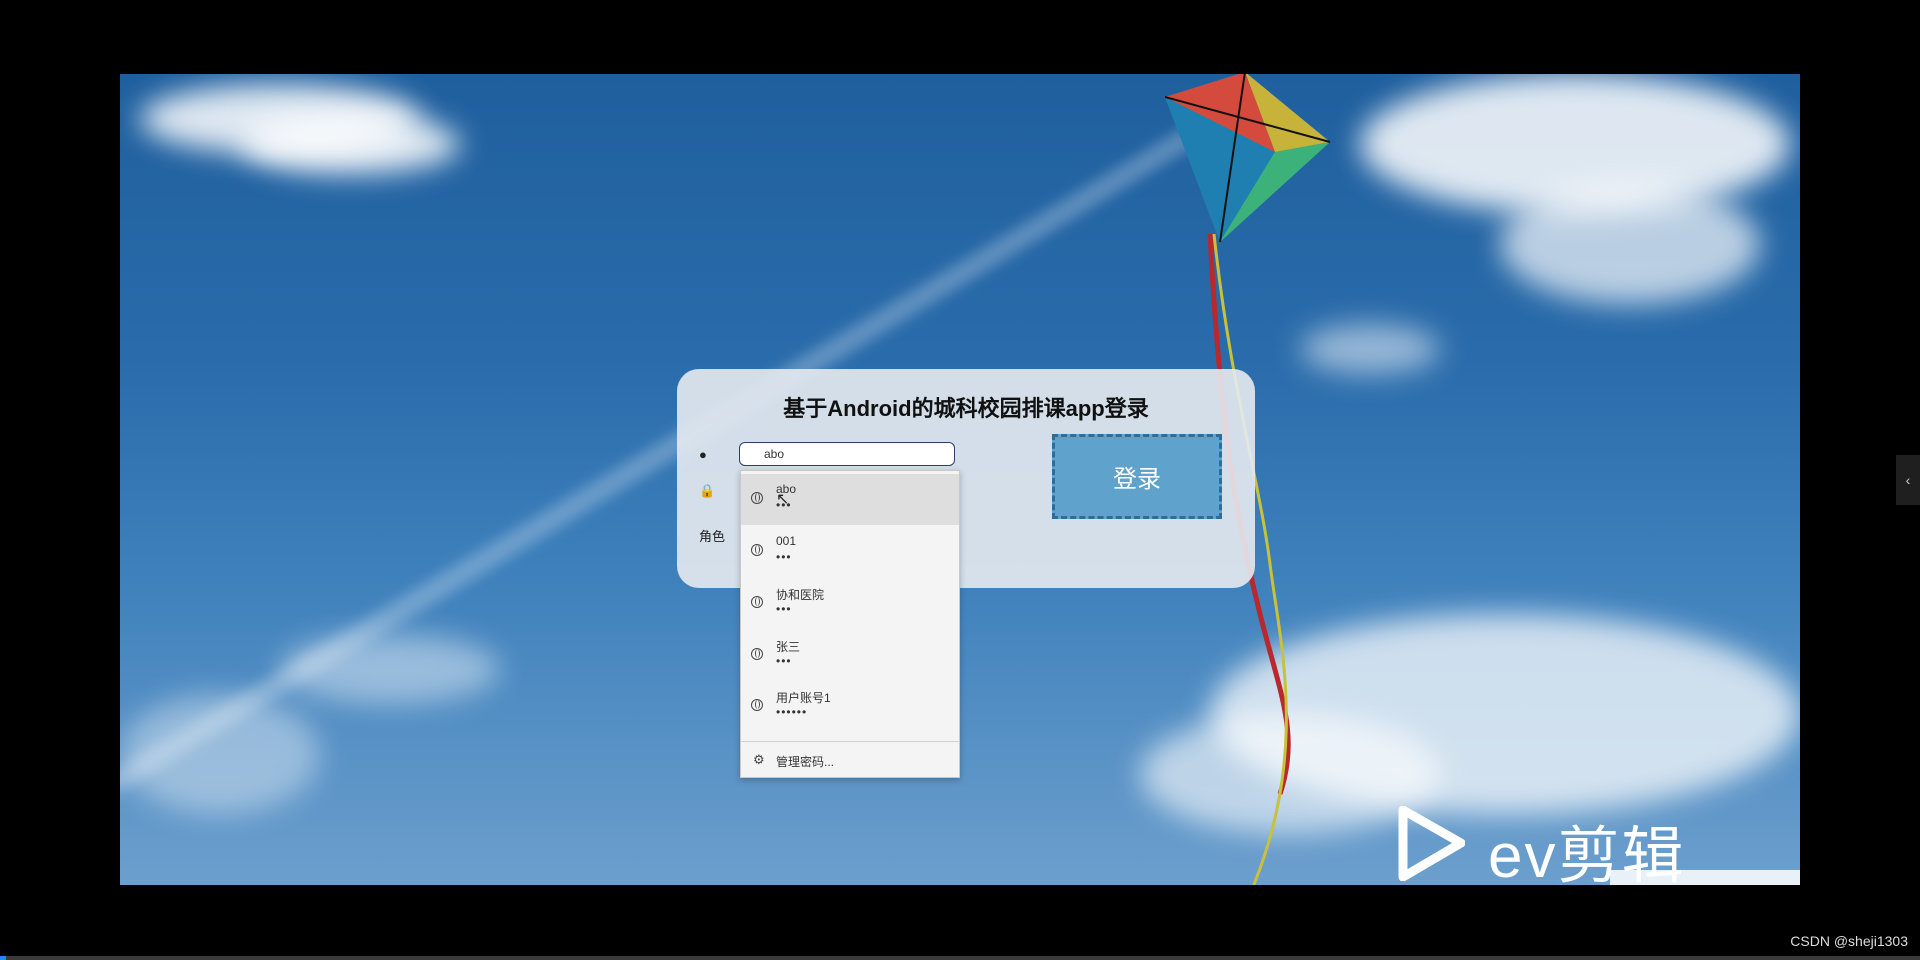  I want to click on mouse-cursor-icon: ↖, so click(783, 499).